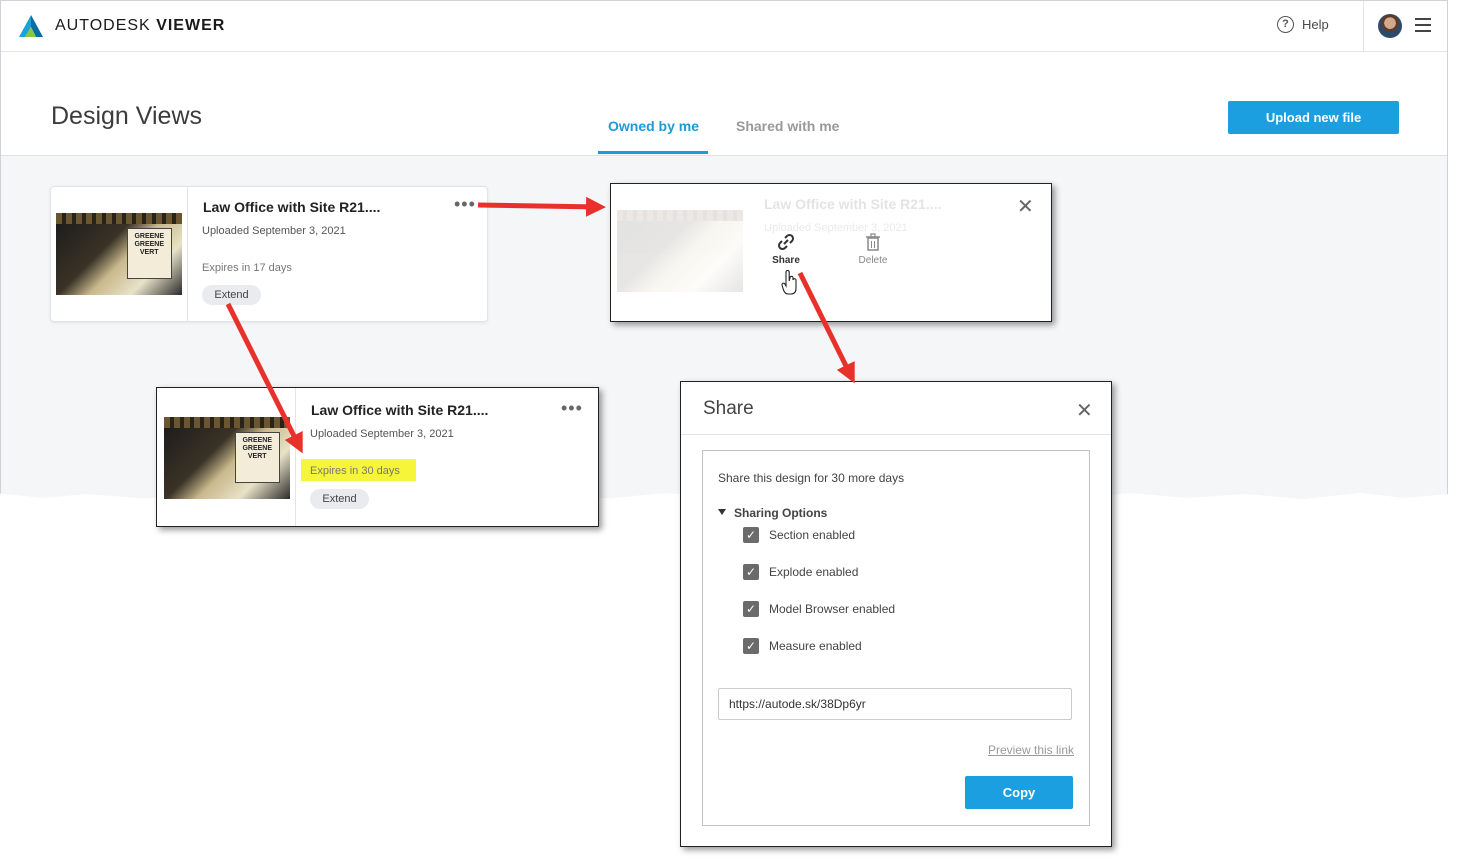 This screenshot has width=1468, height=866. What do you see at coordinates (31, 26) in the screenshot?
I see `autodesk-logo-icon` at bounding box center [31, 26].